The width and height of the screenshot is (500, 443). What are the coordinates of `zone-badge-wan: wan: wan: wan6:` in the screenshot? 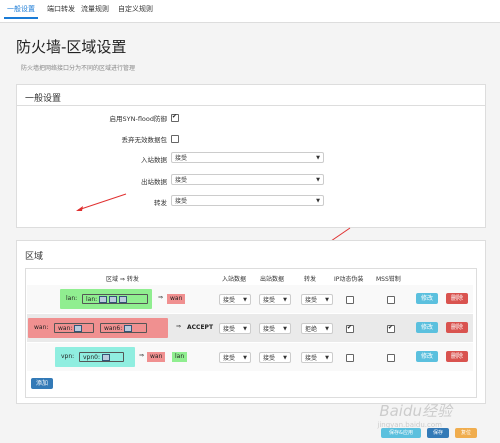 It's located at (98, 328).